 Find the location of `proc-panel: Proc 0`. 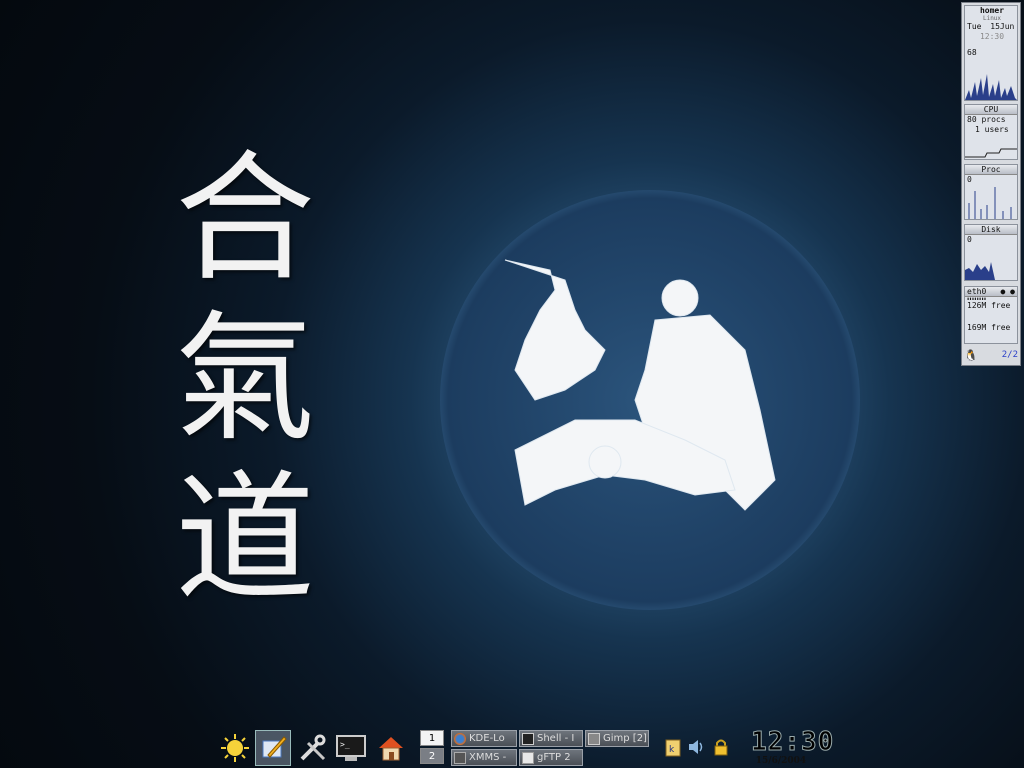

proc-panel: Proc 0 is located at coordinates (991, 192).